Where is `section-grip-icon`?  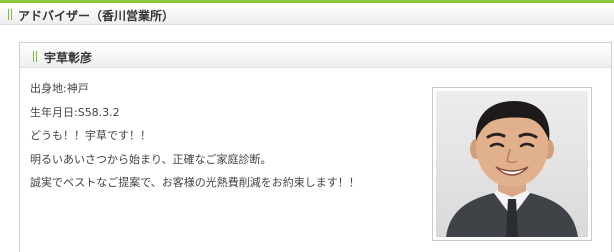 section-grip-icon is located at coordinates (10, 14).